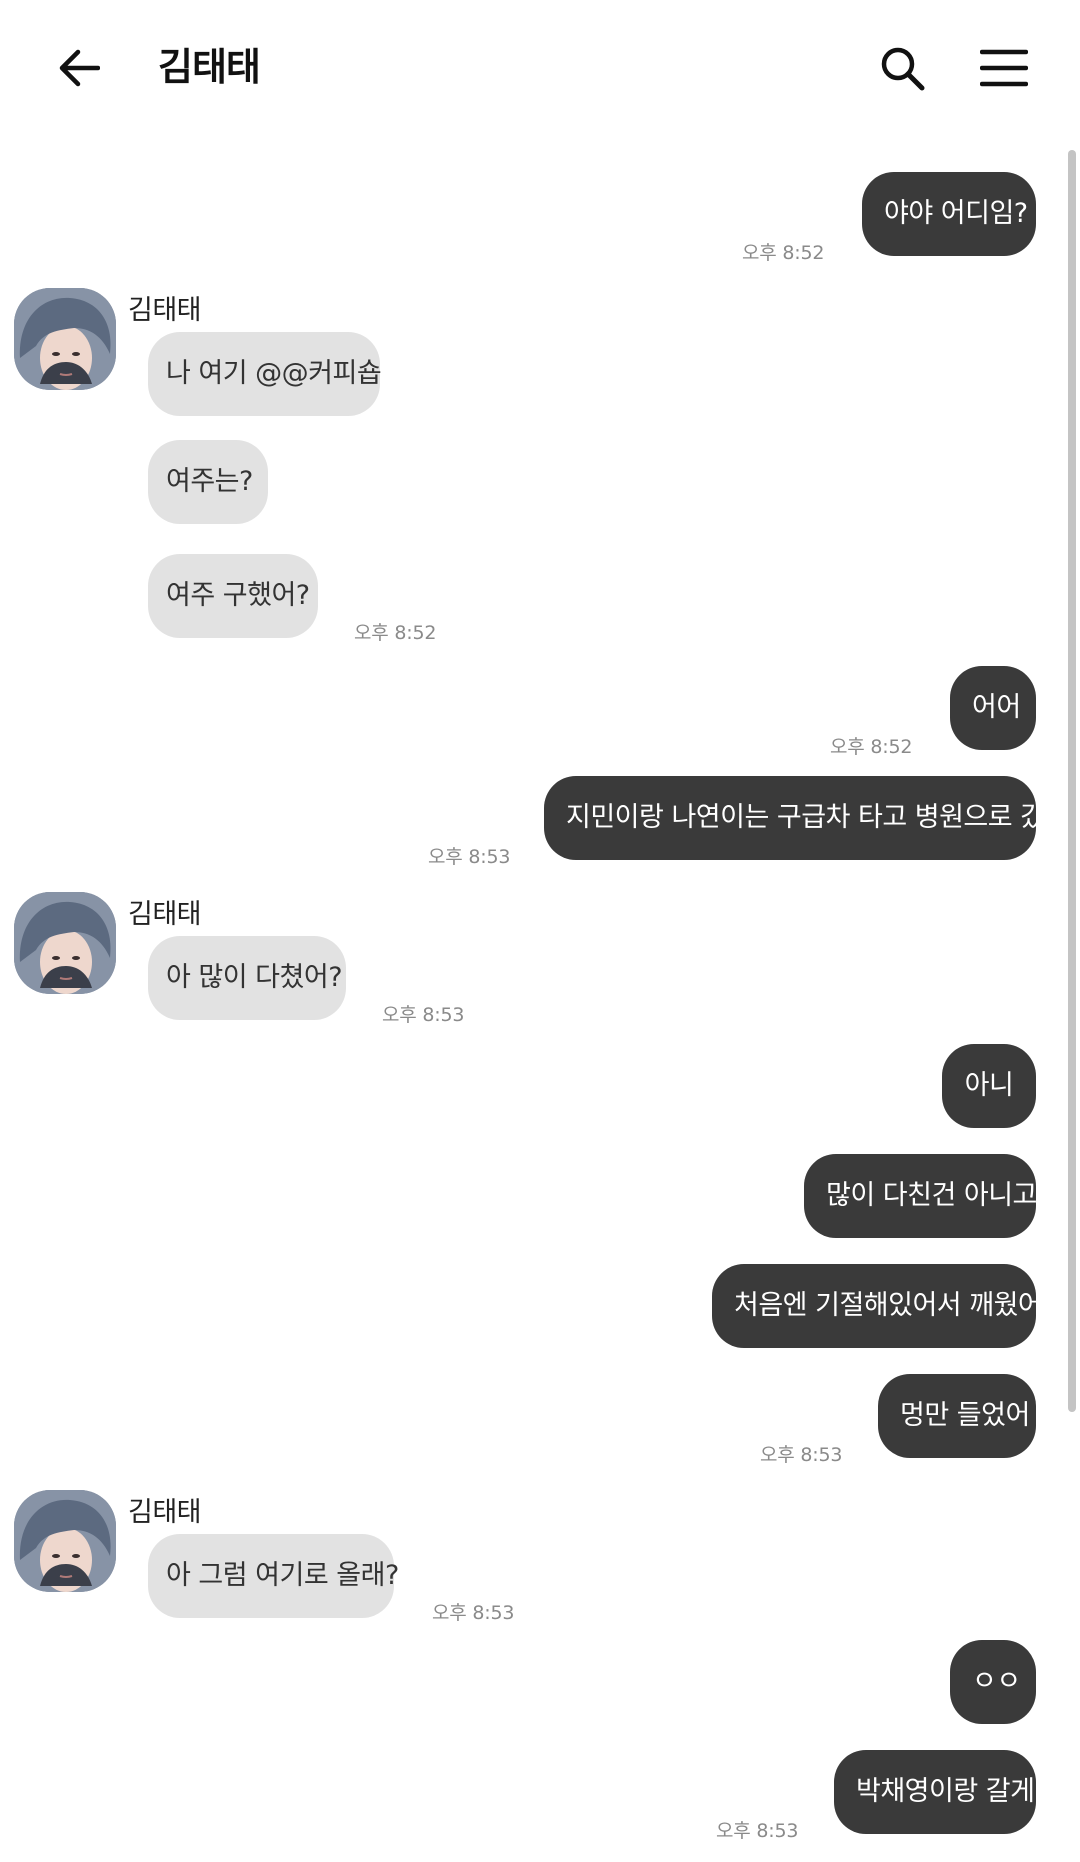 The image size is (1080, 1862). What do you see at coordinates (877, 1306) in the screenshot?
I see `outgoing-message: 처음엔 기절해있어서 깨웠어` at bounding box center [877, 1306].